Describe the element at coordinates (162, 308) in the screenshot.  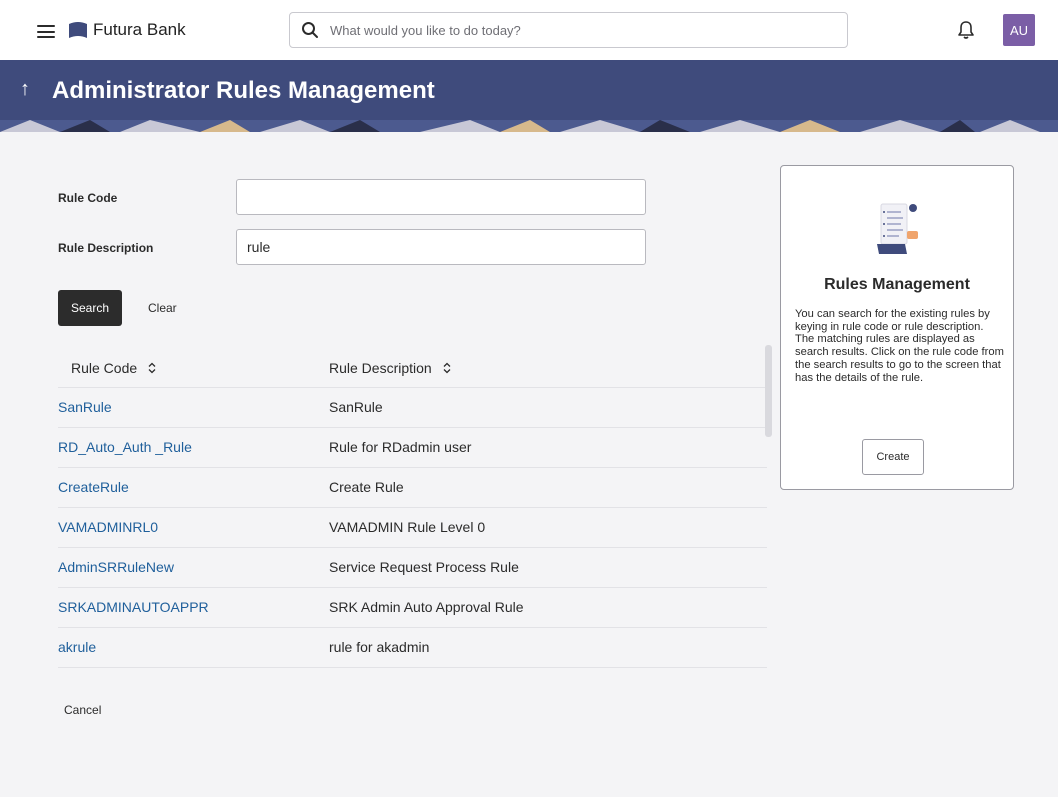
I see `clear-button: Clear` at that location.